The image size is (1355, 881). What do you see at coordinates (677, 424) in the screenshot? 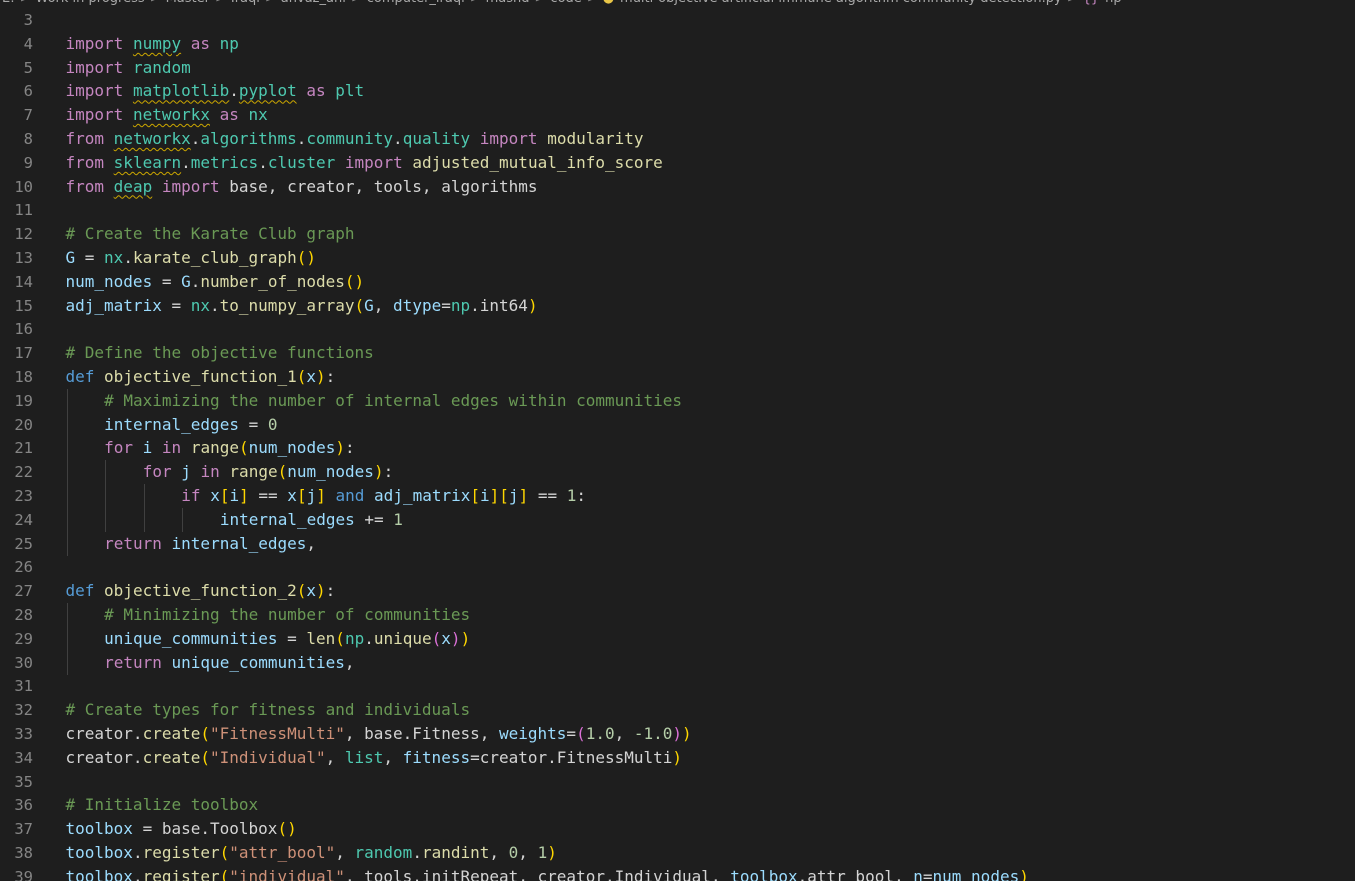
I see `code-line: 20 internal_edges = 0` at bounding box center [677, 424].